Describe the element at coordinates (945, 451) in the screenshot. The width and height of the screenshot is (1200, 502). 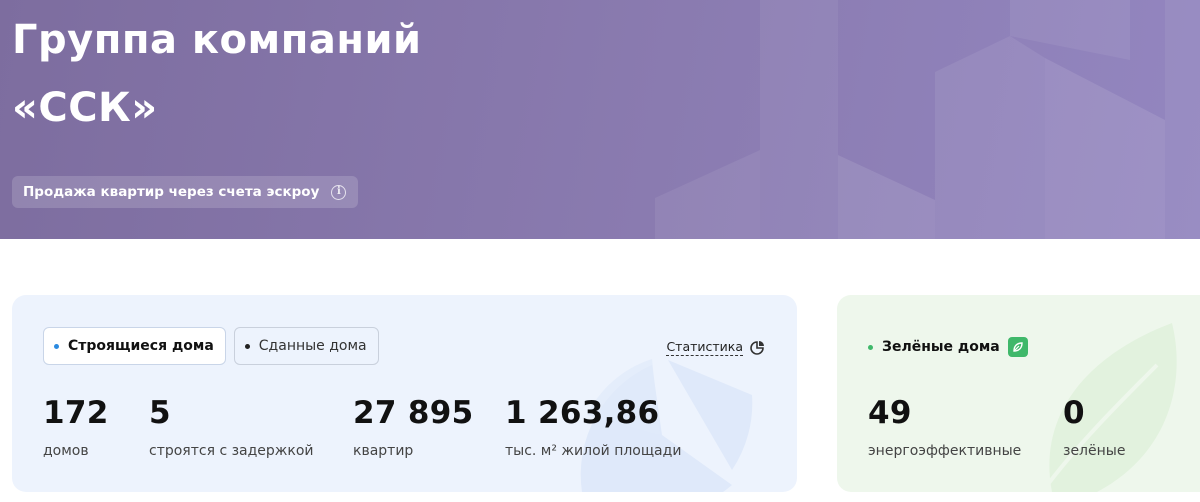
I see `metric-label: энергоэффективные` at that location.